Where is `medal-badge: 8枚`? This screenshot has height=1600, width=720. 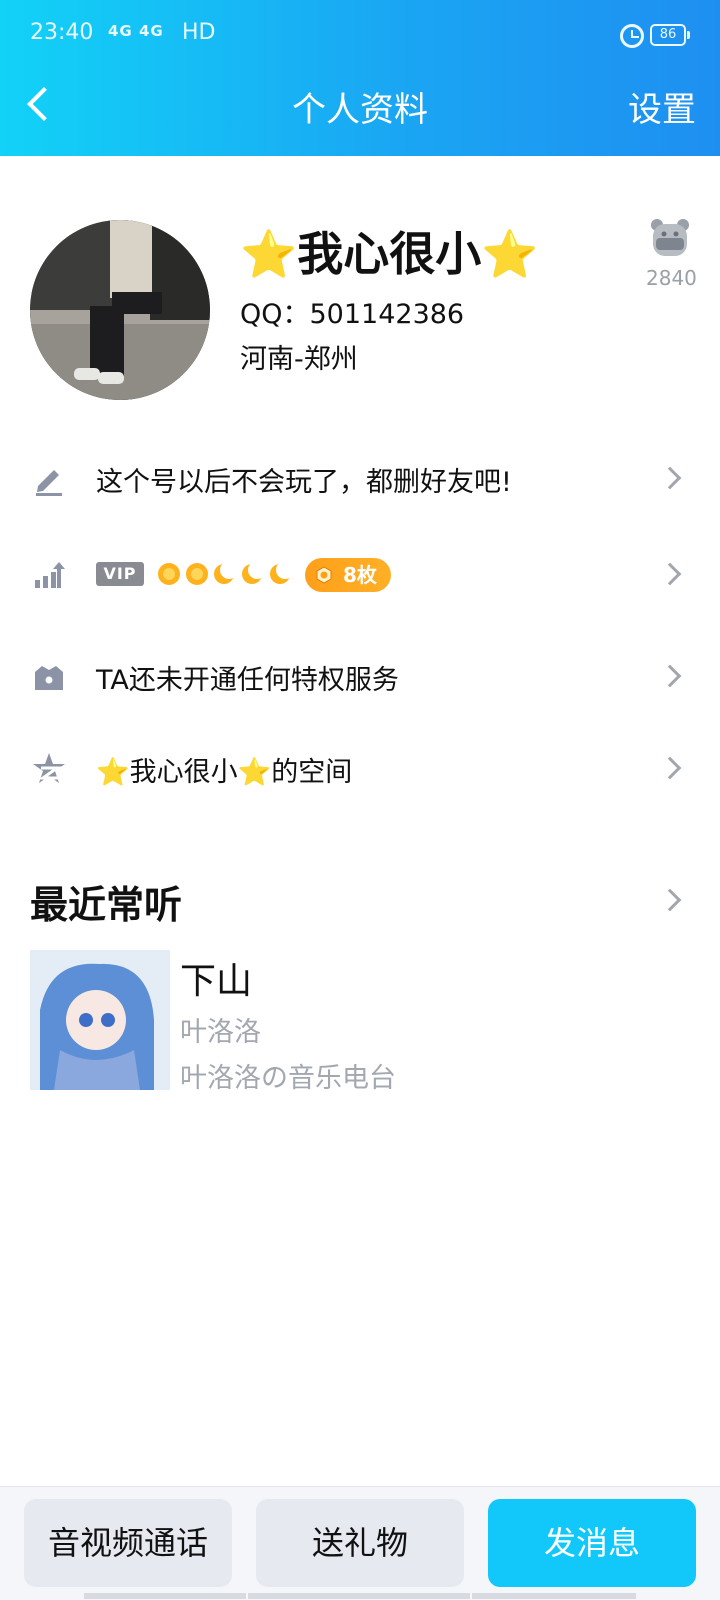
medal-badge: 8枚 is located at coordinates (348, 575).